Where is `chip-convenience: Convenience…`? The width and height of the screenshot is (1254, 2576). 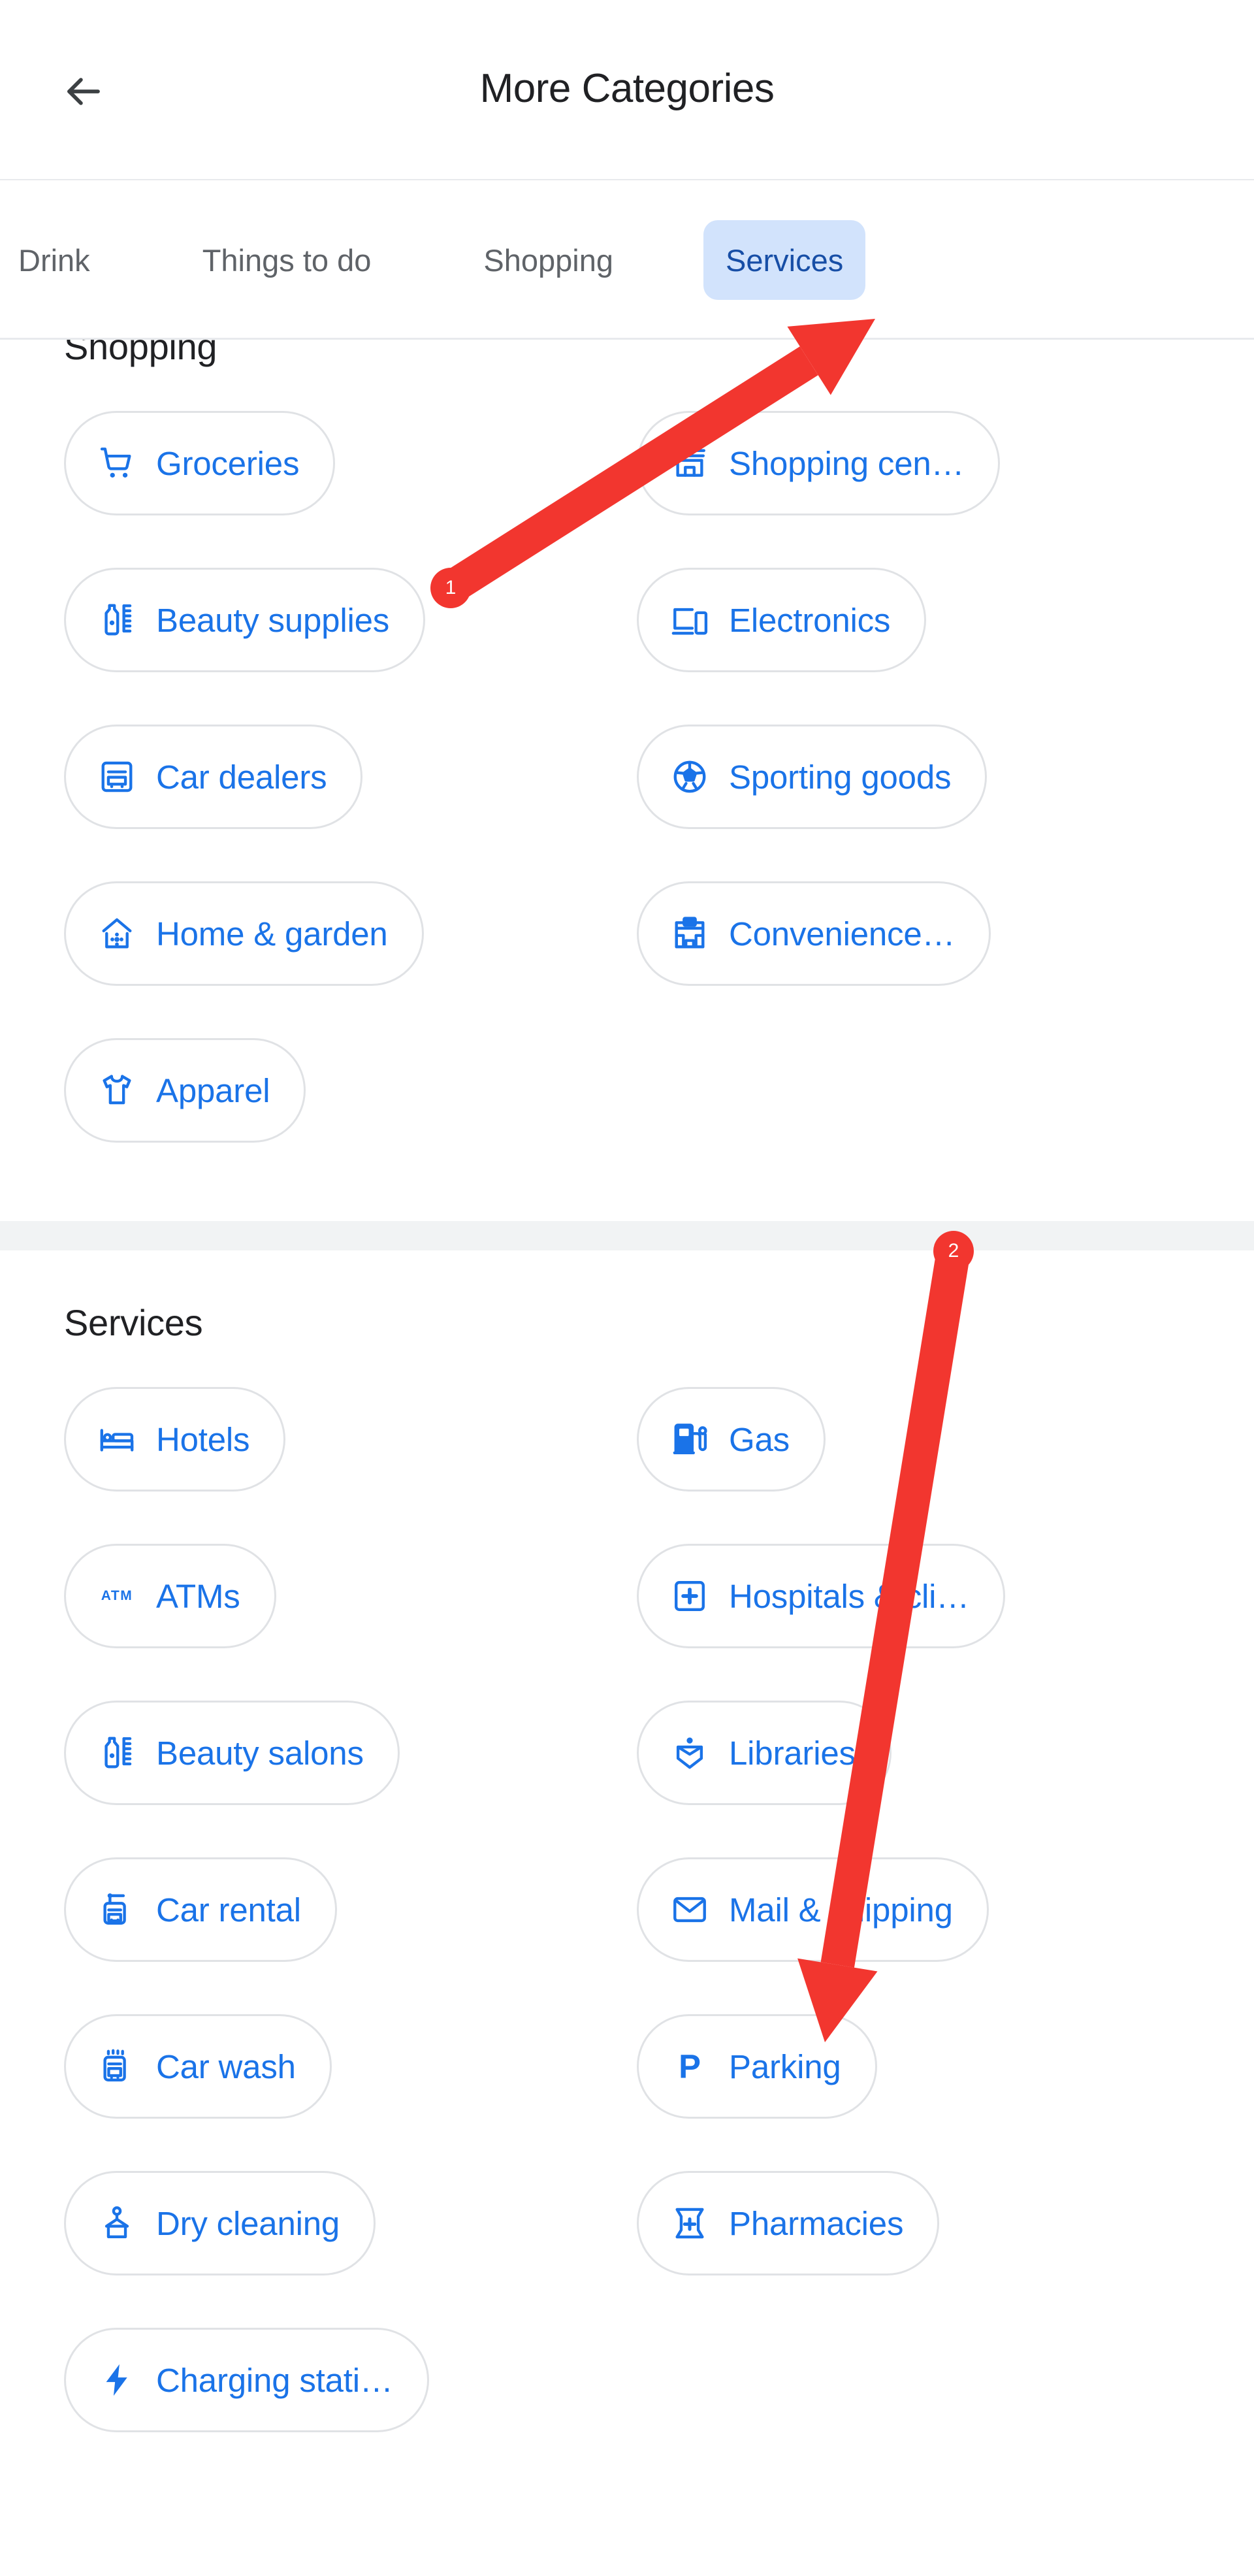
chip-convenience: Convenience… is located at coordinates (814, 933).